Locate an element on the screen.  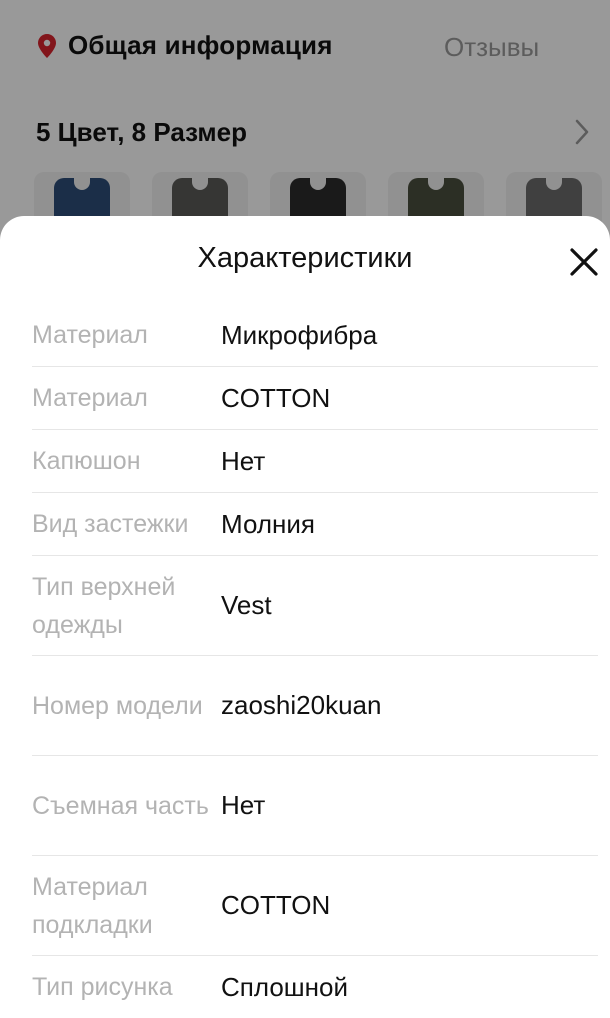
spec-row: Тип рисунка Сплошной is located at coordinates (315, 987).